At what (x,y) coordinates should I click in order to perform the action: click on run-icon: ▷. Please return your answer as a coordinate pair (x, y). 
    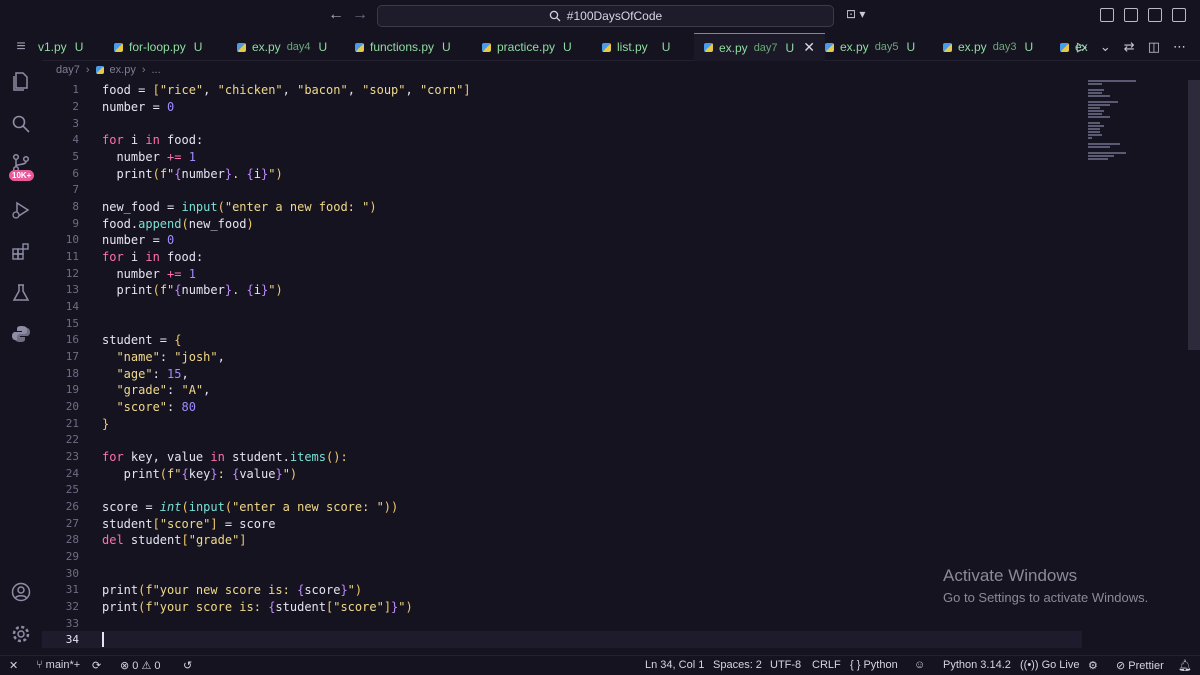
    Looking at the image, I should click on (1082, 47).